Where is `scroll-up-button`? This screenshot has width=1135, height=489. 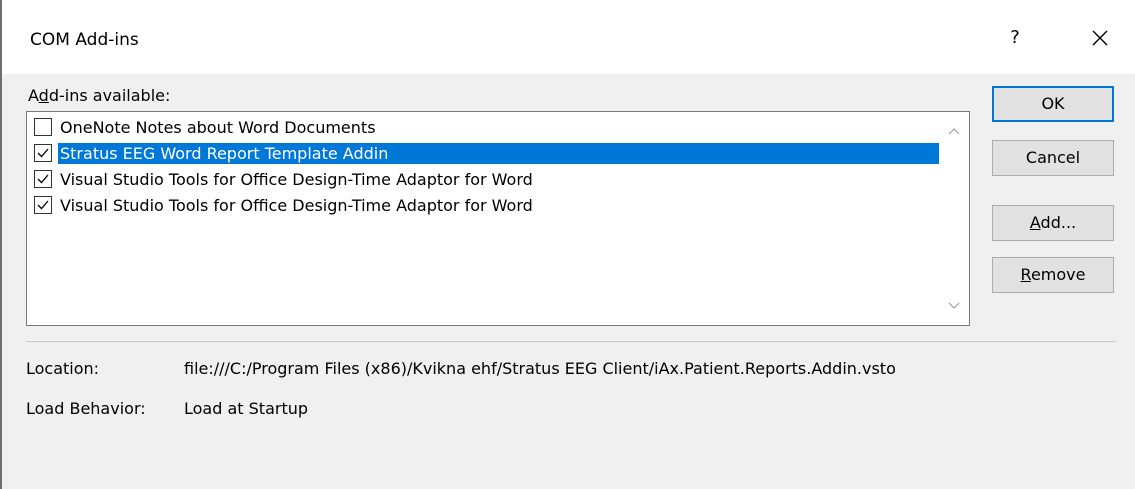 scroll-up-button is located at coordinates (954, 131).